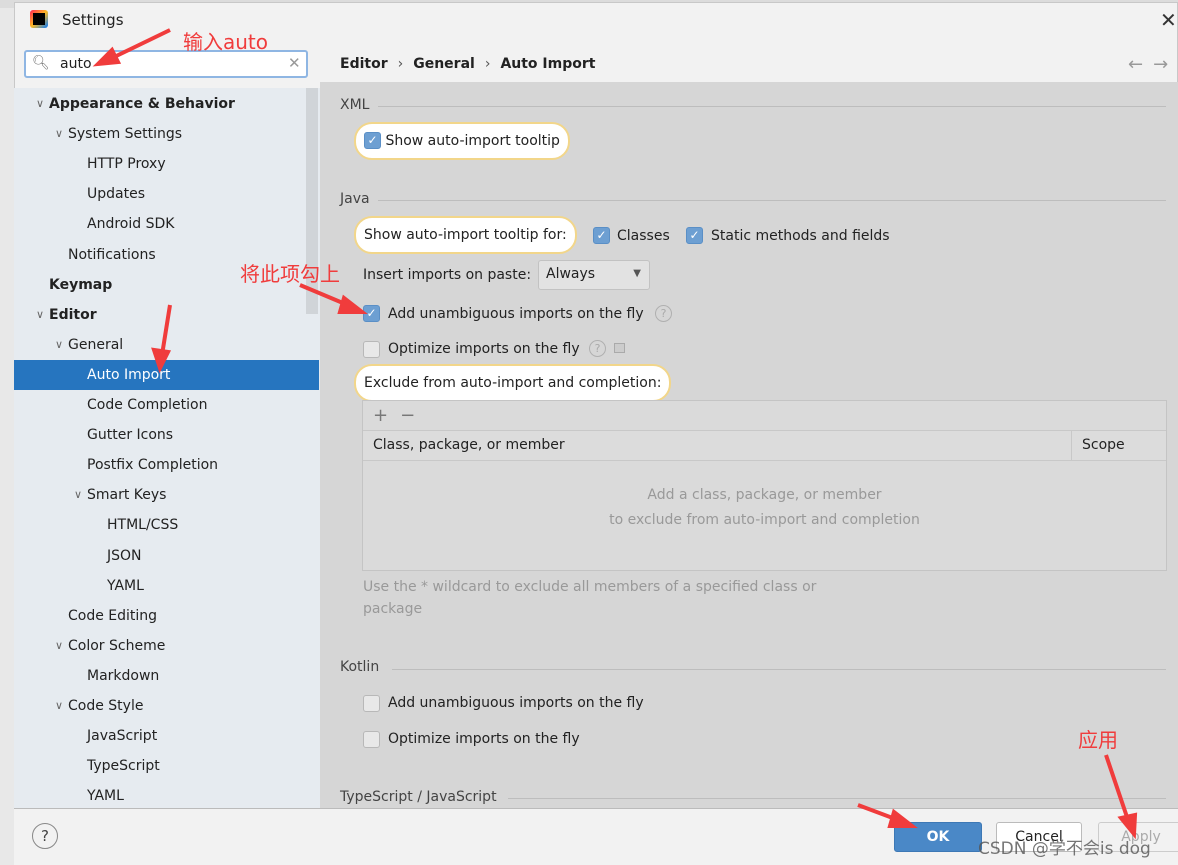 This screenshot has width=1178, height=865. What do you see at coordinates (290, 274) in the screenshot?
I see `annotation-check: 将此项勾上` at bounding box center [290, 274].